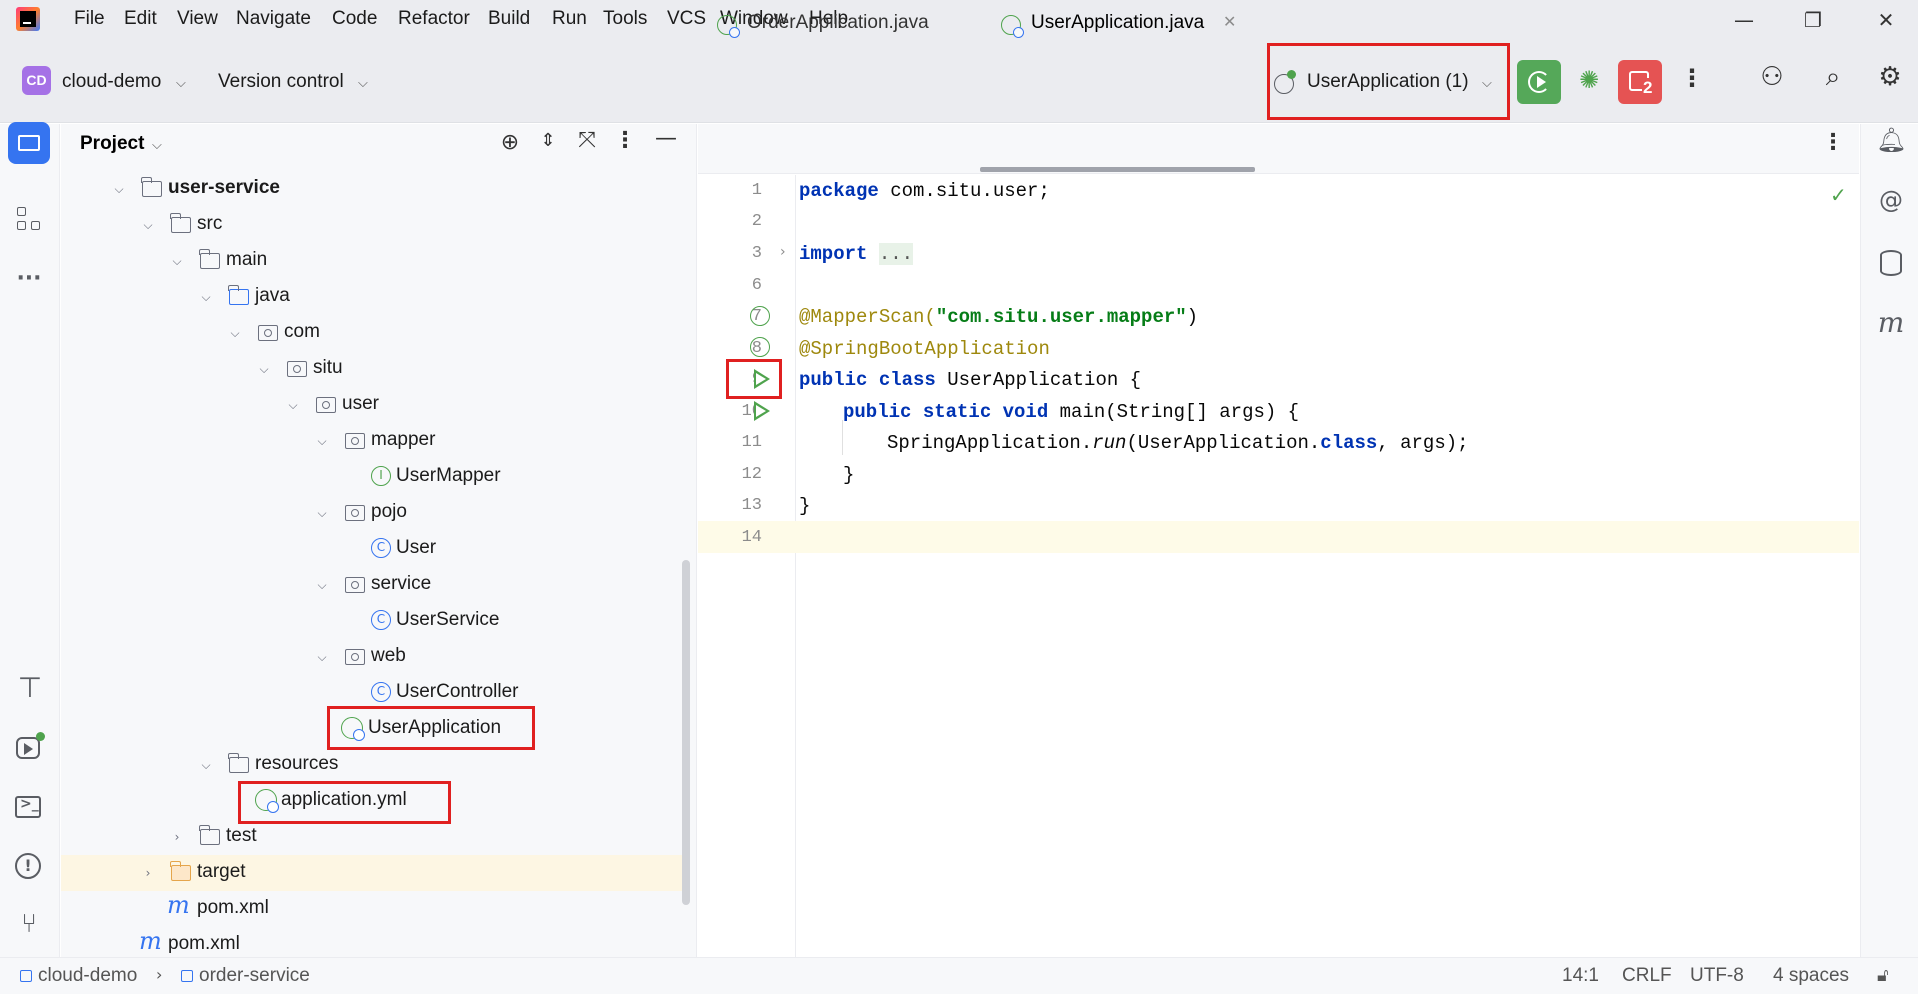  I want to click on tree-item-userservice: C UserService, so click(375, 621).